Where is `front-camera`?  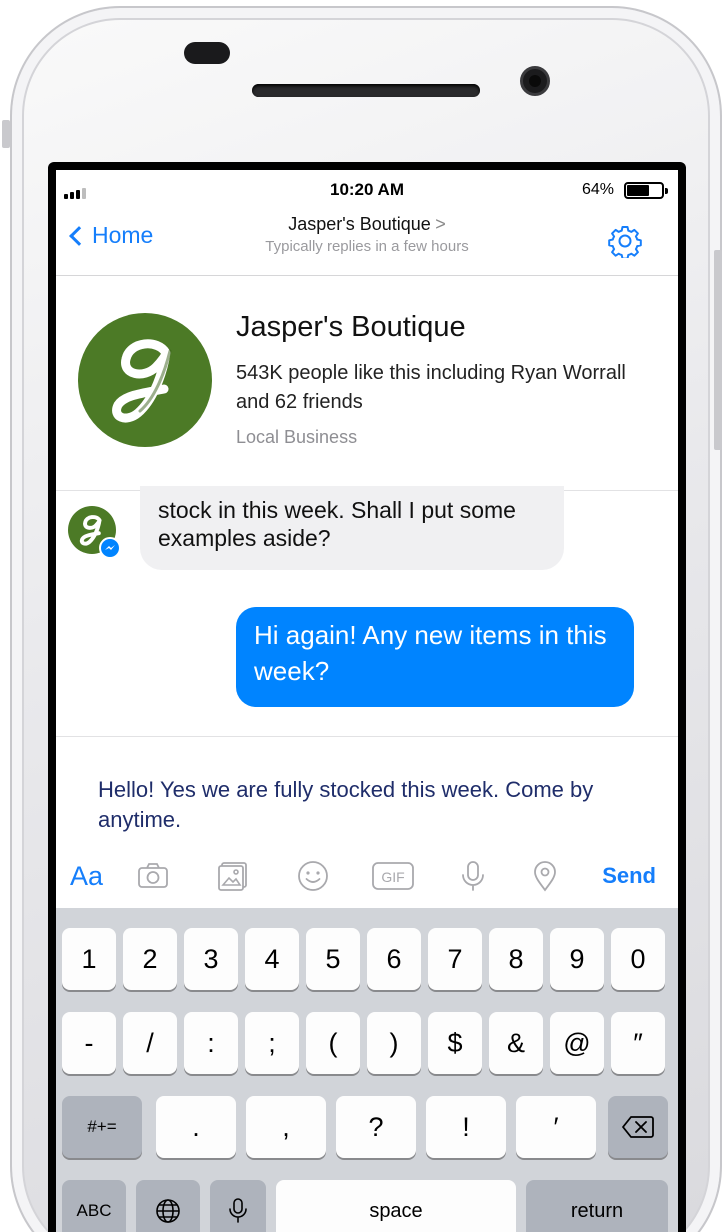 front-camera is located at coordinates (535, 81).